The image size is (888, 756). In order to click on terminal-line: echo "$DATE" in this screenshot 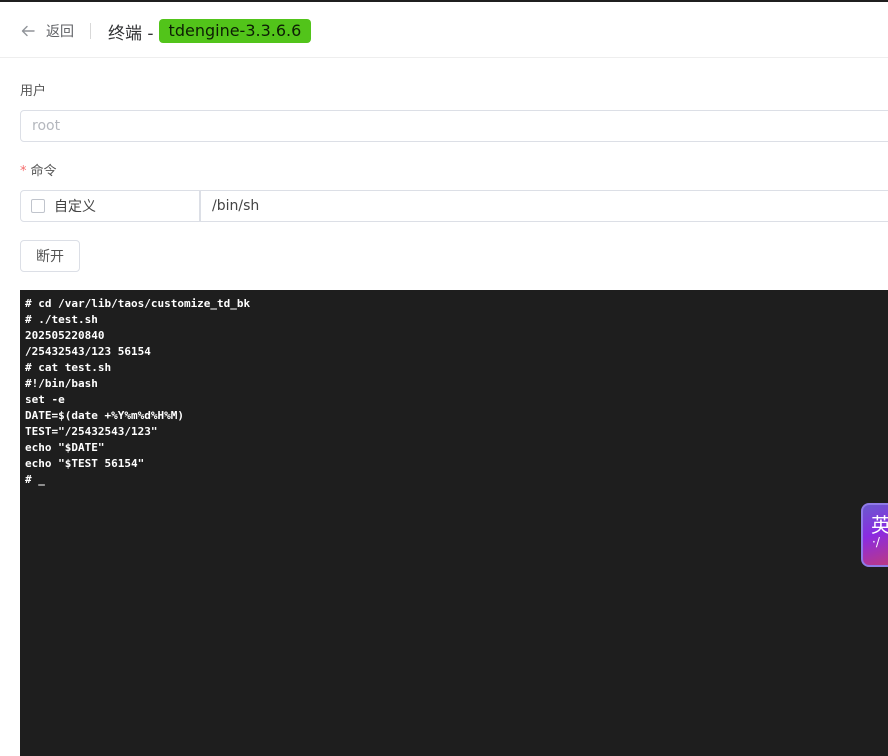, I will do `click(65, 447)`.